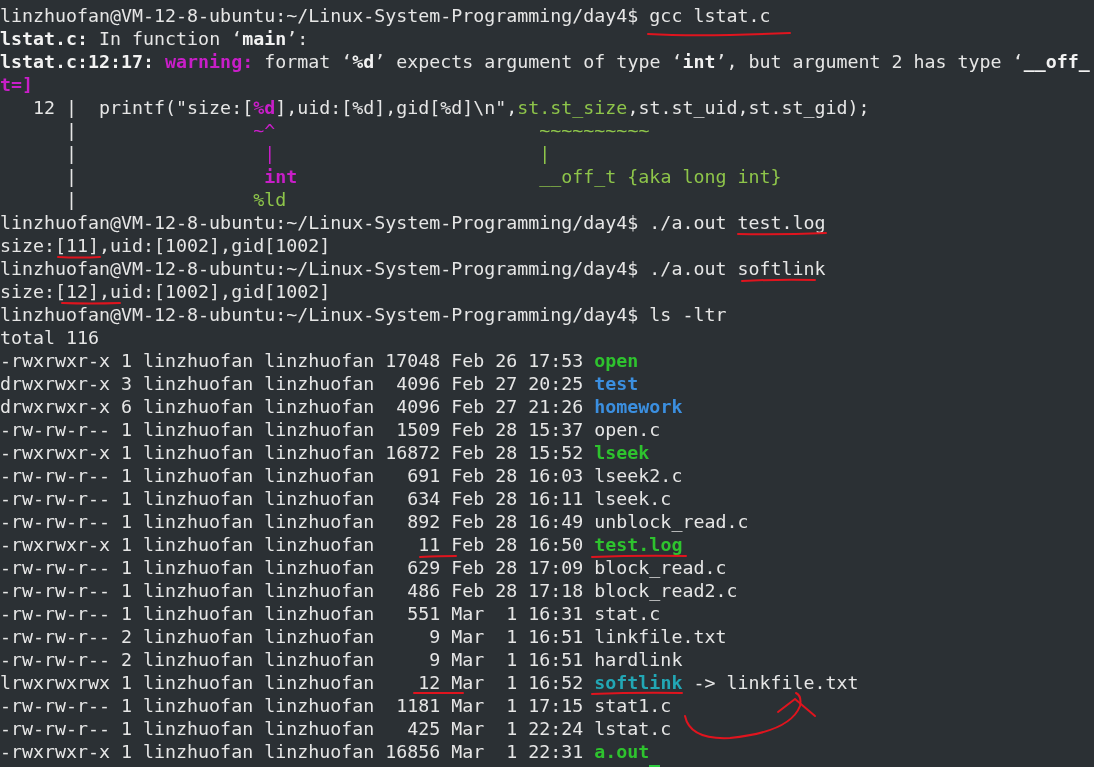 This screenshot has width=1094, height=767. What do you see at coordinates (336, 728) in the screenshot?
I see `terminal-line: -rw-rw-r-- 1 linzhuofan linzhuofan 425 Mar 1 22:24 lstat.c` at bounding box center [336, 728].